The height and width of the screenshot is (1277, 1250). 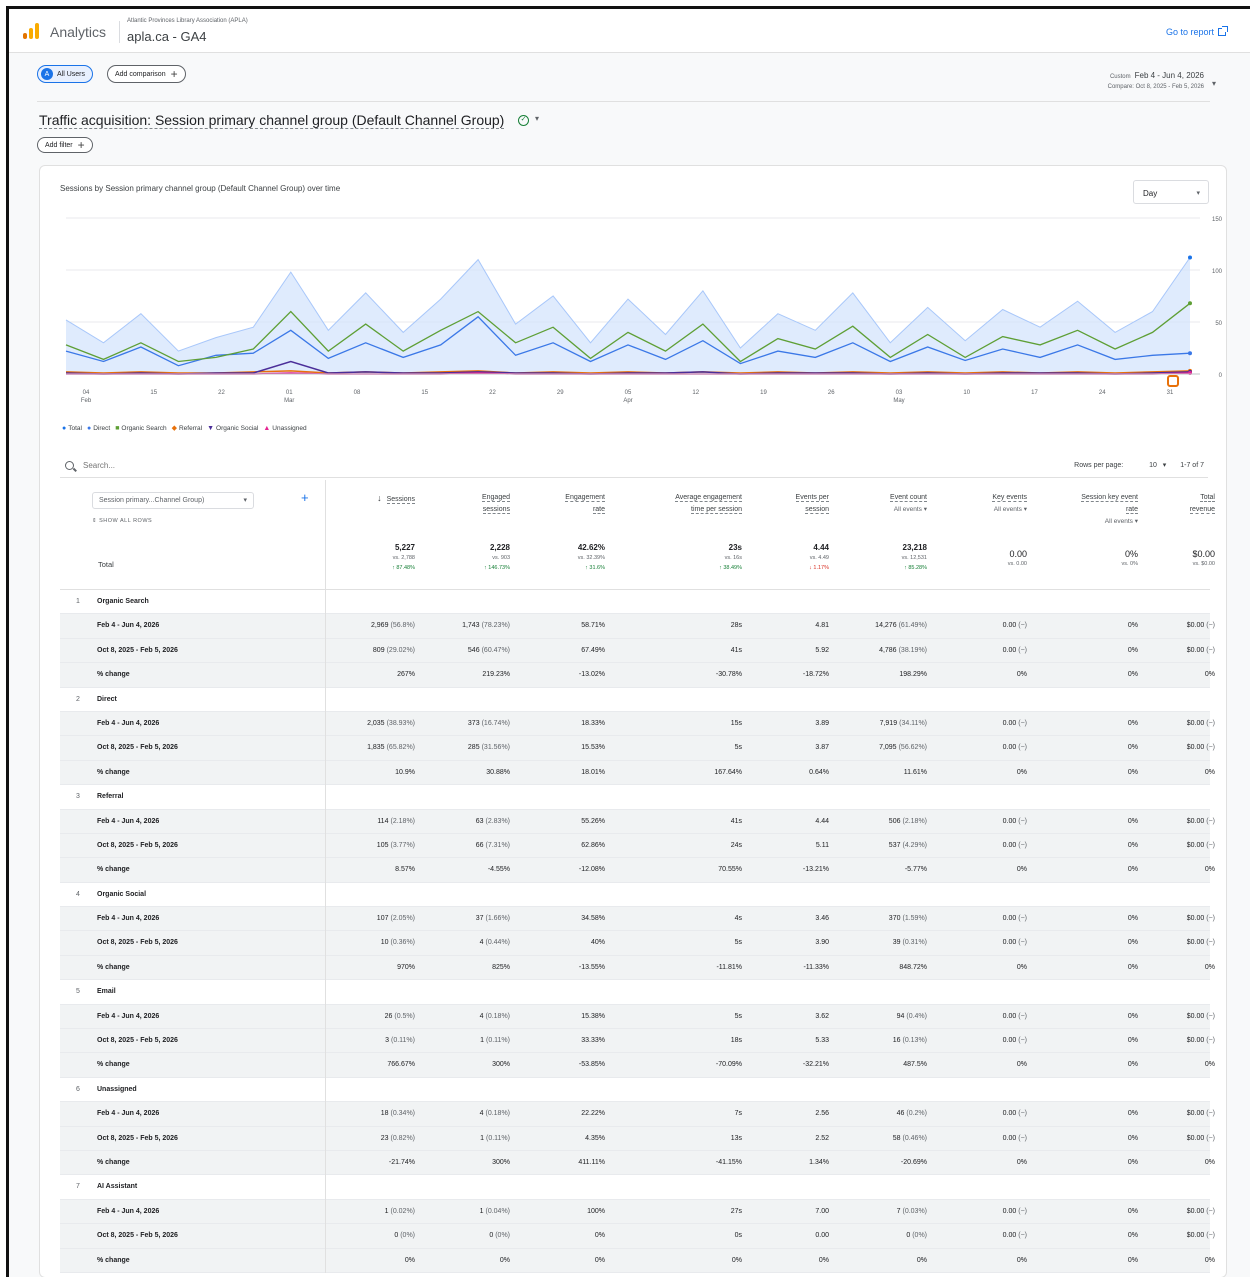 What do you see at coordinates (375, 499) in the screenshot?
I see `column-header: ↓ Sessions` at bounding box center [375, 499].